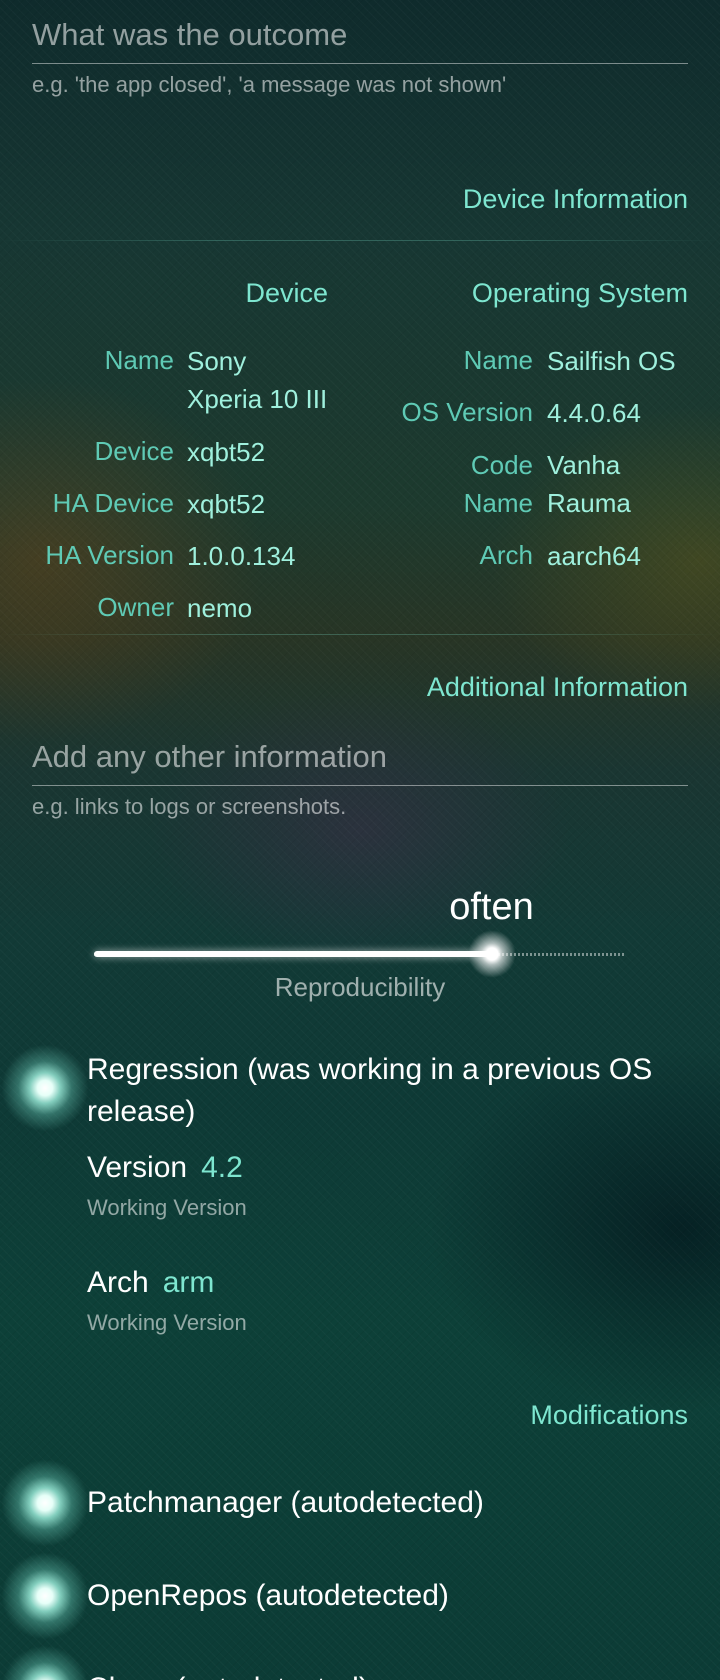 This screenshot has height=1680, width=720. What do you see at coordinates (589, 484) in the screenshot?
I see `os-codename-value: Vanha Rauma` at bounding box center [589, 484].